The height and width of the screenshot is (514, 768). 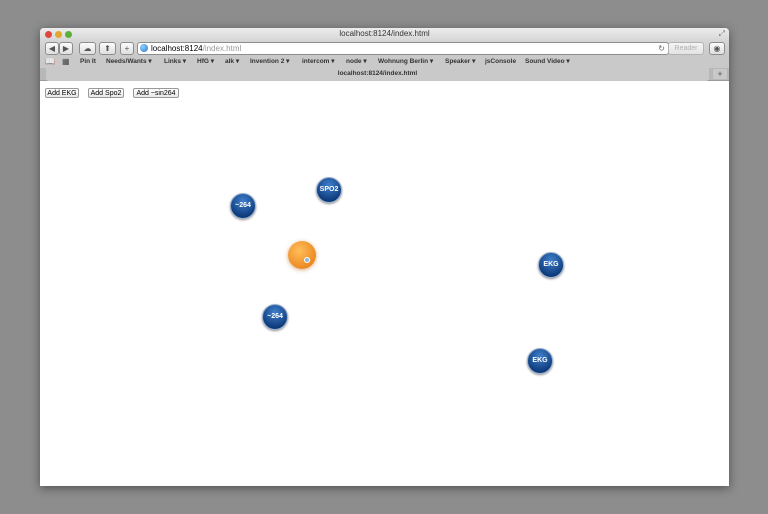 What do you see at coordinates (405, 62) in the screenshot?
I see `bookmark-item: Wohnung Berlin ▾` at bounding box center [405, 62].